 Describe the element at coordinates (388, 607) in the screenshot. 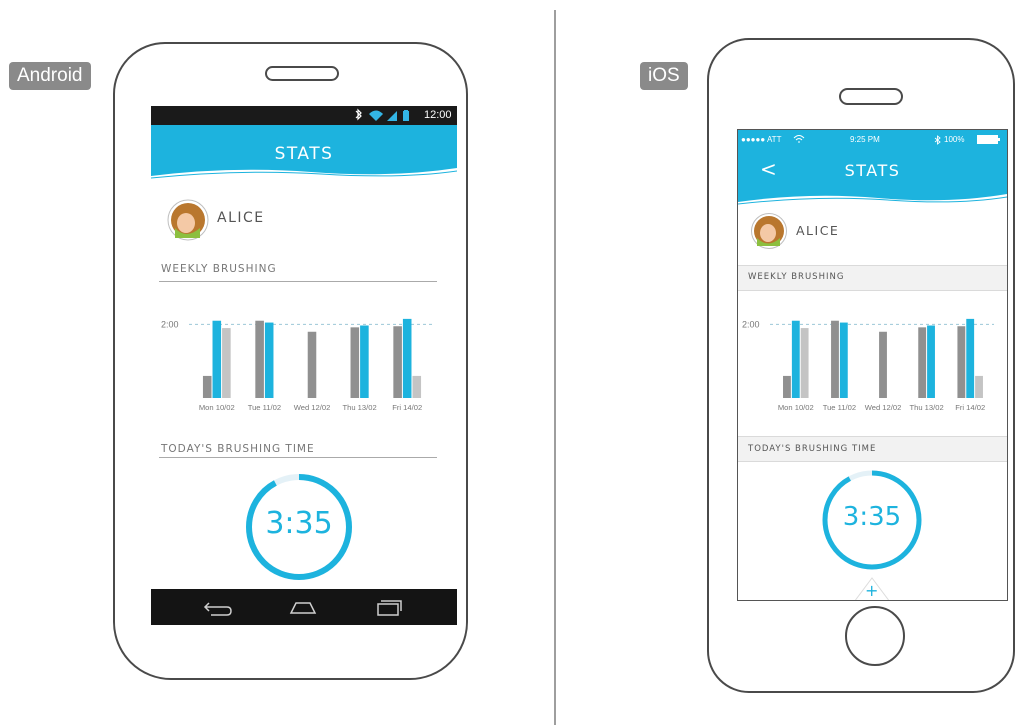

I see `recent-apps-icon` at that location.